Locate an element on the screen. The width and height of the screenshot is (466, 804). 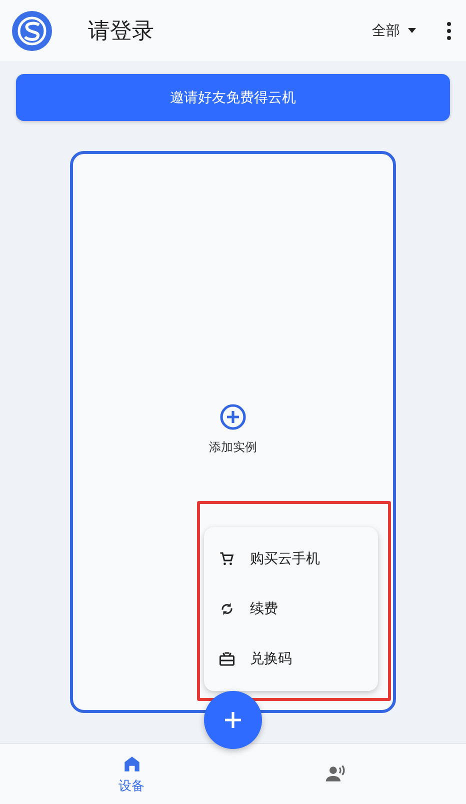
gift-box-icon is located at coordinates (227, 659).